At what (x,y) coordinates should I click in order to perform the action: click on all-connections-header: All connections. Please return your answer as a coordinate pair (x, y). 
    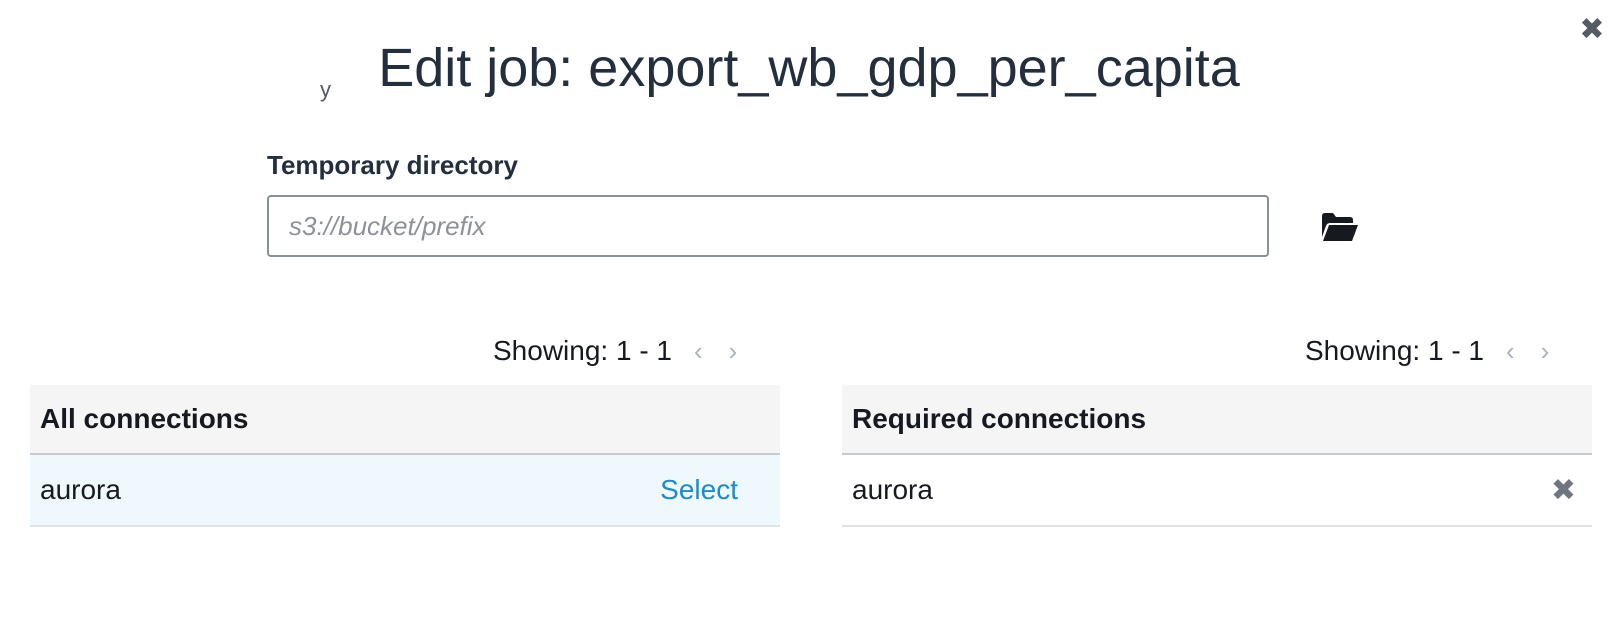
    Looking at the image, I should click on (405, 420).